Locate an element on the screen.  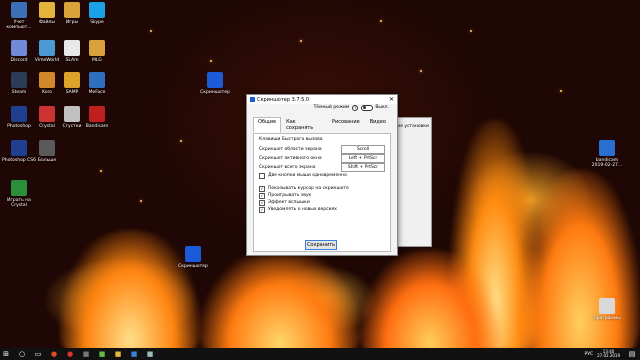
hotkey-row: Скриншот активного окна Left + PrtScr is located at coordinates (322, 158).